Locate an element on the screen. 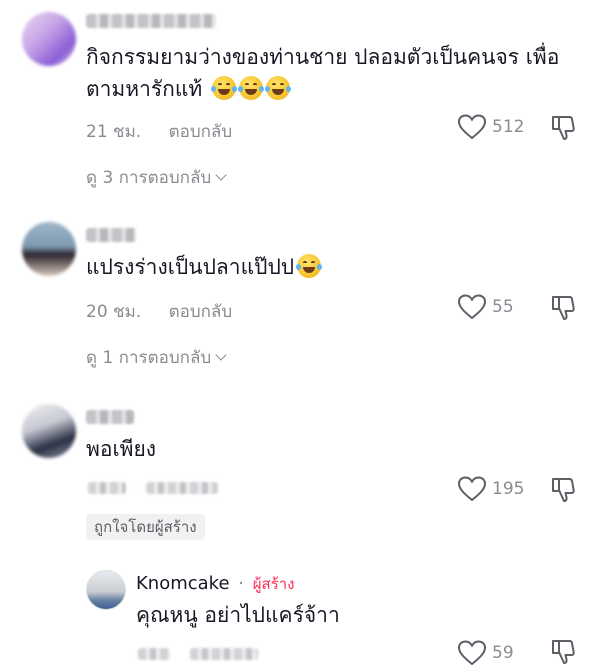  like-count: 59 is located at coordinates (503, 653).